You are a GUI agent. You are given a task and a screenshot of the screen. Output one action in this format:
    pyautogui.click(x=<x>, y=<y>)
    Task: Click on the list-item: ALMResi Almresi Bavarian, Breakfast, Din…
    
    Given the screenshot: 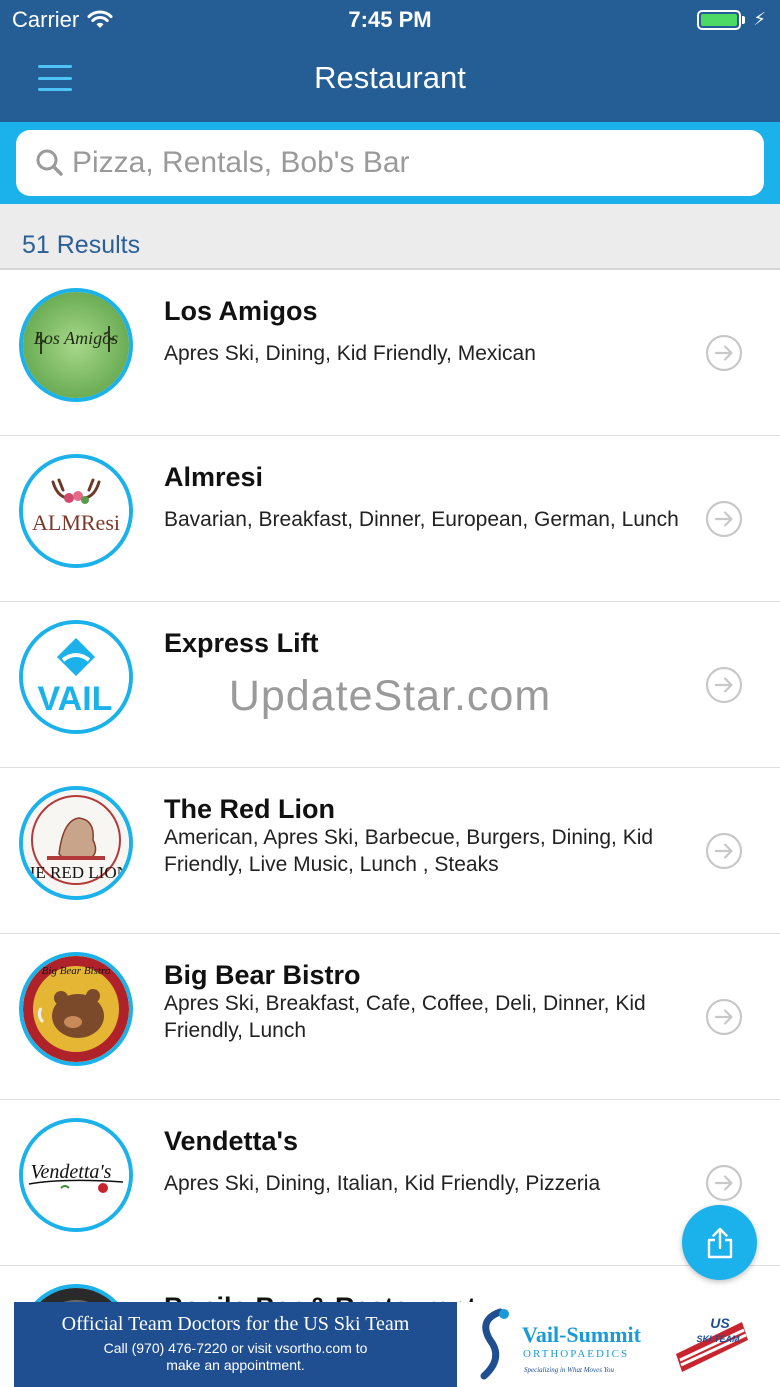 What is the action you would take?
    pyautogui.click(x=390, y=519)
    